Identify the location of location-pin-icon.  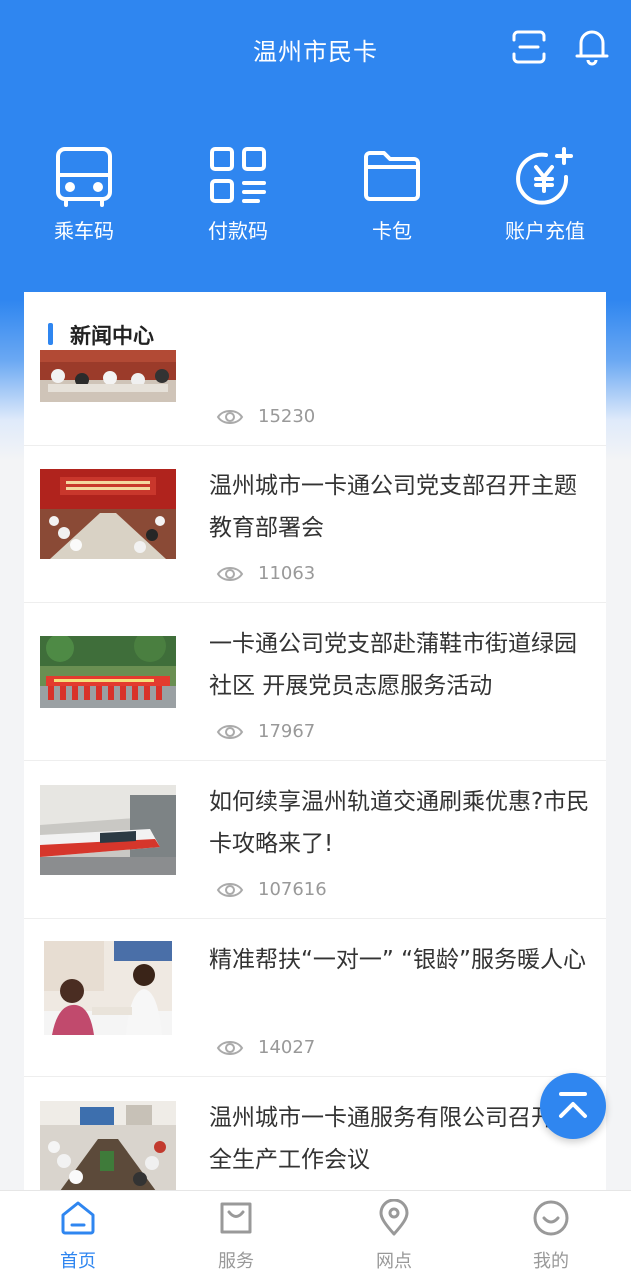
(394, 1217).